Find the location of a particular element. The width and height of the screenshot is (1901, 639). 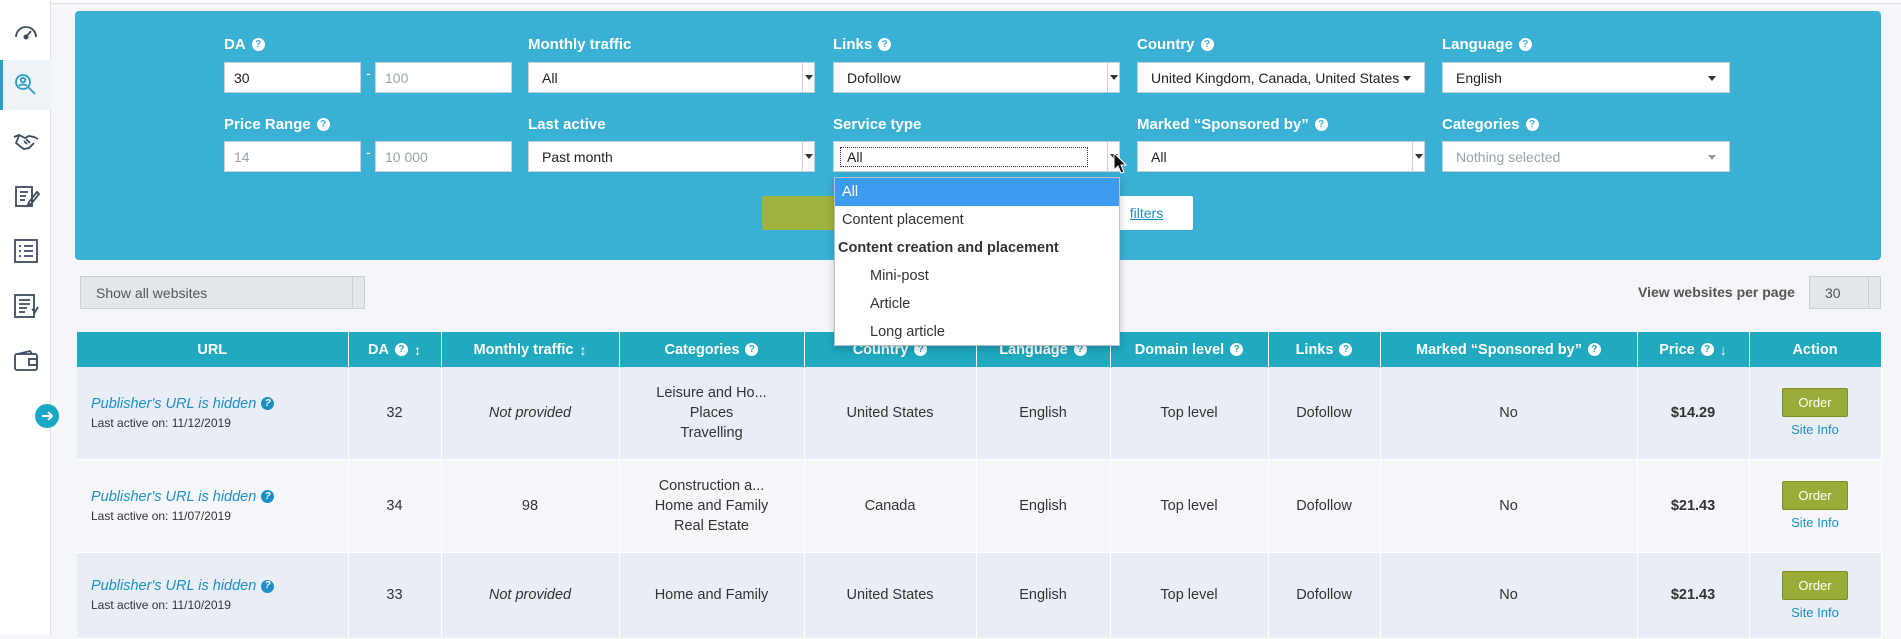

categories-select: Nothing selected is located at coordinates (1586, 156).